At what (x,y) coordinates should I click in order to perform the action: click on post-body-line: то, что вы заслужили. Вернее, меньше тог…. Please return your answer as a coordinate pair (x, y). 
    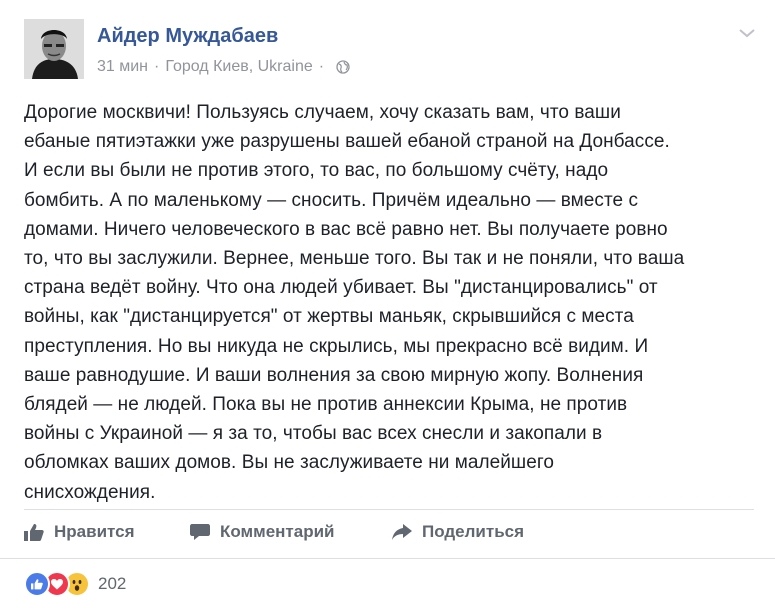
    Looking at the image, I should click on (354, 259).